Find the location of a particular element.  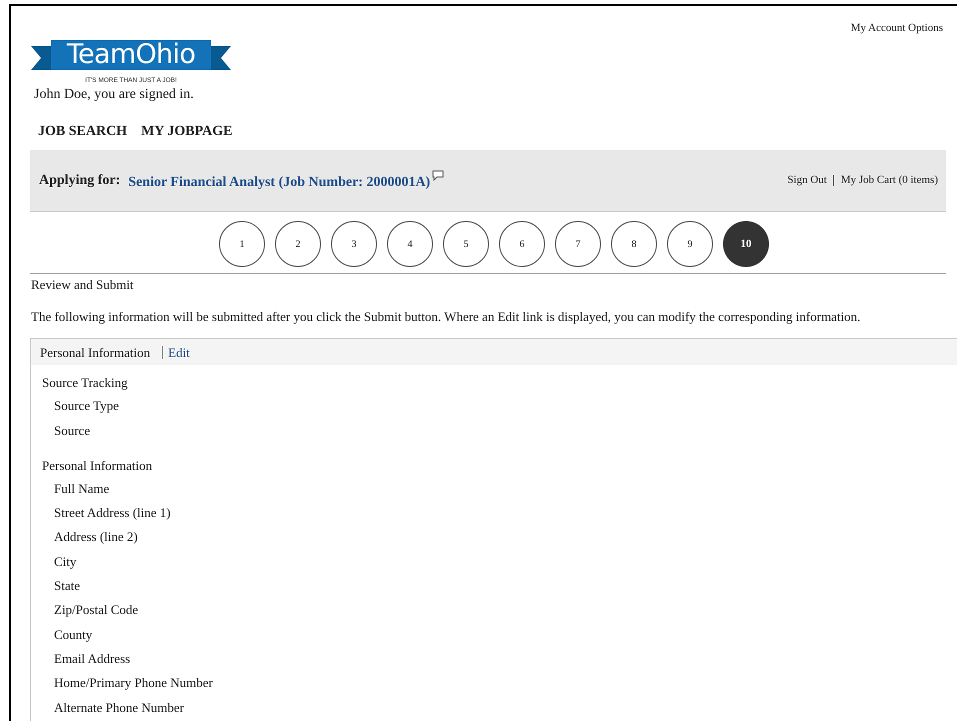

intro-text: The following information will be submitted after you click the Submit button. Where an Edit link is displayed, you can modify the corresponding information. is located at coordinates (446, 317).